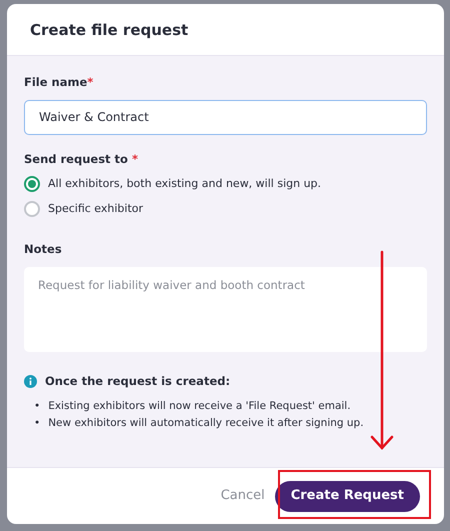 This screenshot has width=450, height=531. What do you see at coordinates (206, 424) in the screenshot?
I see `info-bullet: New exhibitors will automatically receive it after signing up.` at bounding box center [206, 424].